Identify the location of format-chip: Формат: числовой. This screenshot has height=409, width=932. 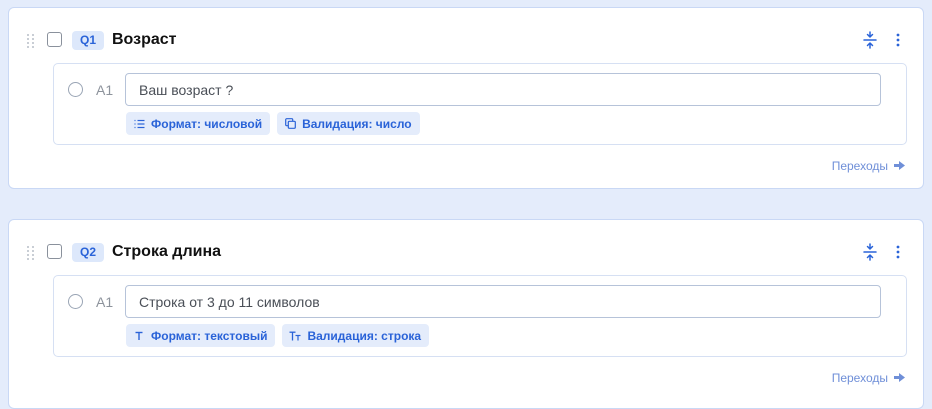
(198, 123).